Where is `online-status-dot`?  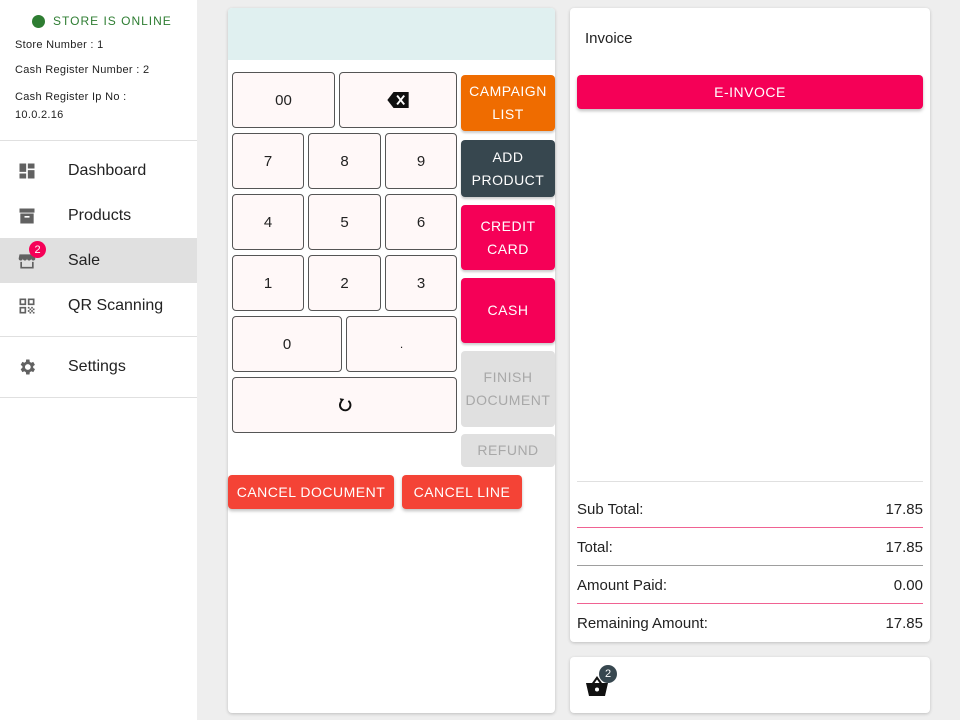 online-status-dot is located at coordinates (38, 21).